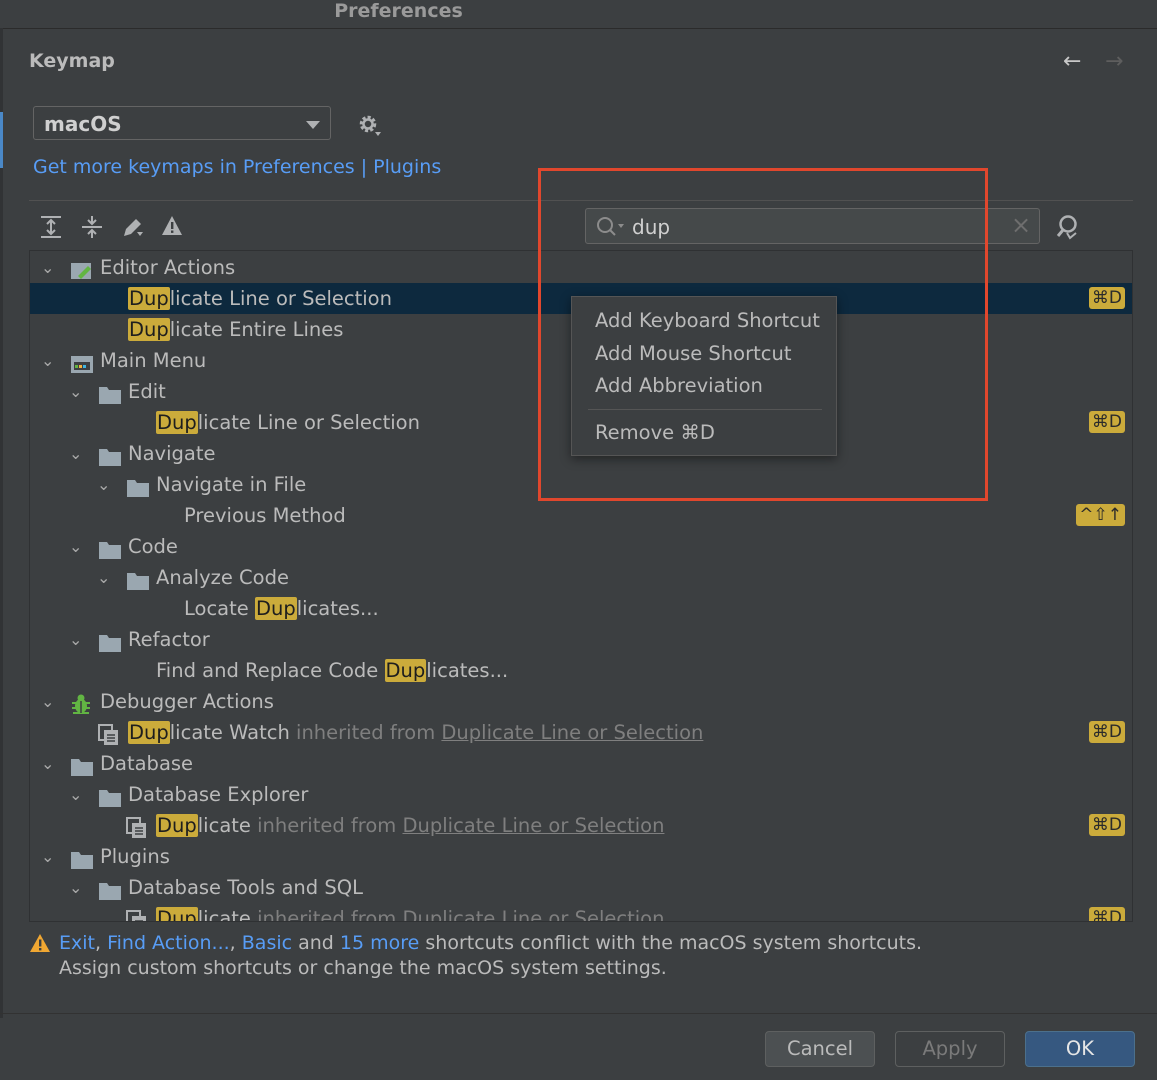 This screenshot has height=1080, width=1157. What do you see at coordinates (581, 856) in the screenshot?
I see `tree-node-plugins: ⌄ Plugins` at bounding box center [581, 856].